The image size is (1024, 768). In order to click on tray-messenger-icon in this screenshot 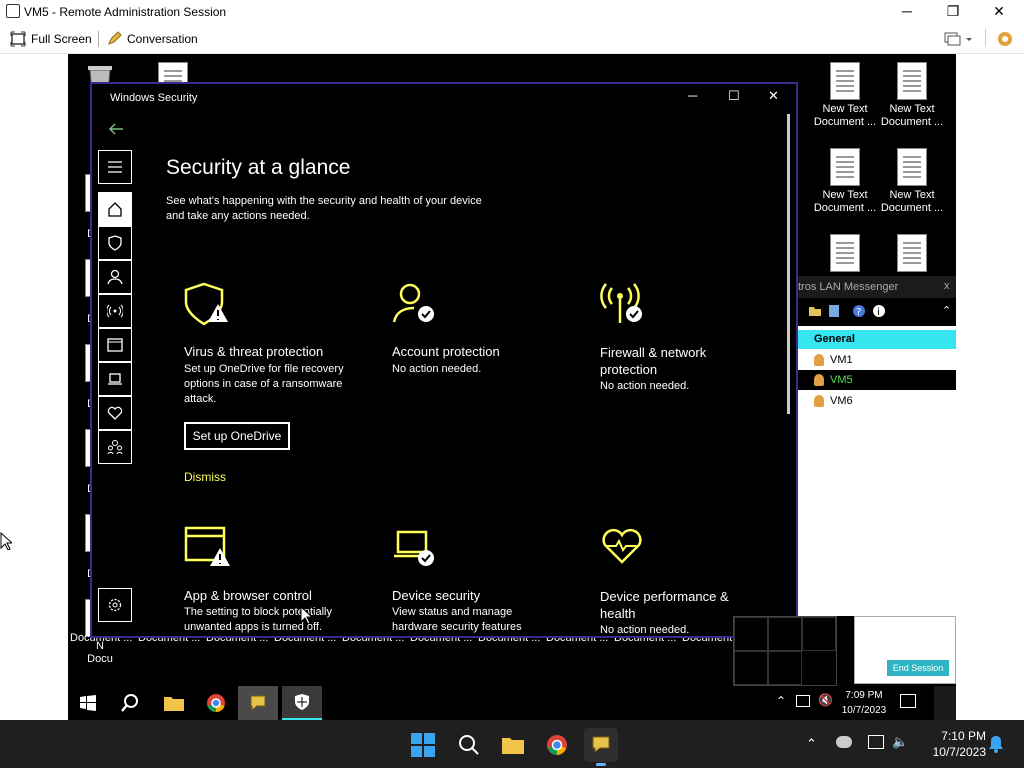, I will do `click(819, 634)`.